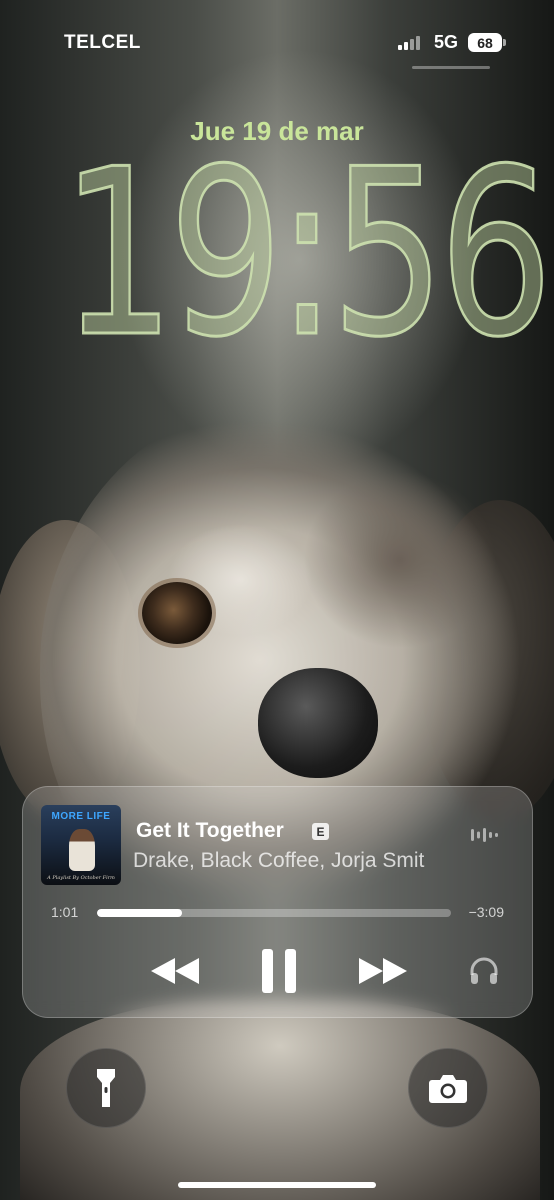  I want to click on pause-icon, so click(279, 971).